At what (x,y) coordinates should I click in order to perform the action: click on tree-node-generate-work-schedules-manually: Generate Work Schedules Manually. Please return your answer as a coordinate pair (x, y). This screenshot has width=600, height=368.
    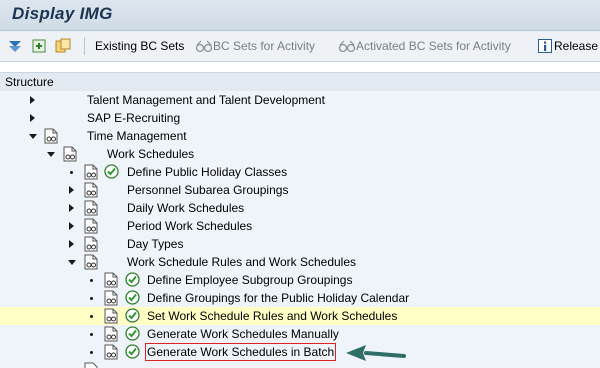
    Looking at the image, I should click on (300, 334).